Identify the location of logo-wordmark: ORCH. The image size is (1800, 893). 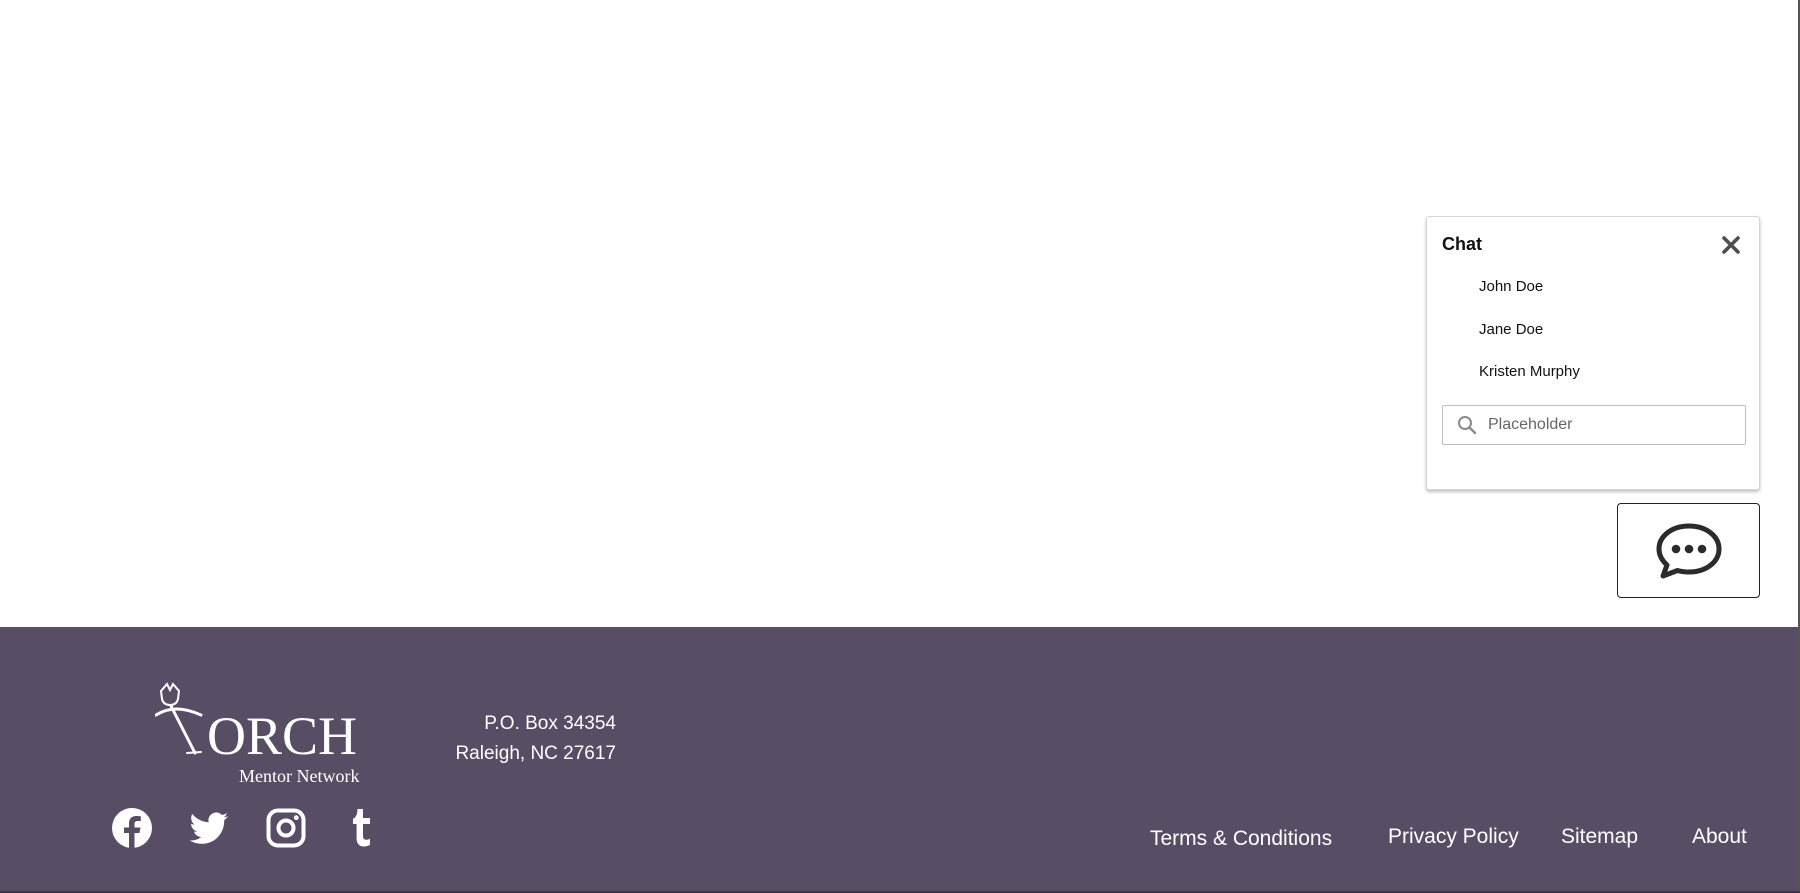
(282, 736).